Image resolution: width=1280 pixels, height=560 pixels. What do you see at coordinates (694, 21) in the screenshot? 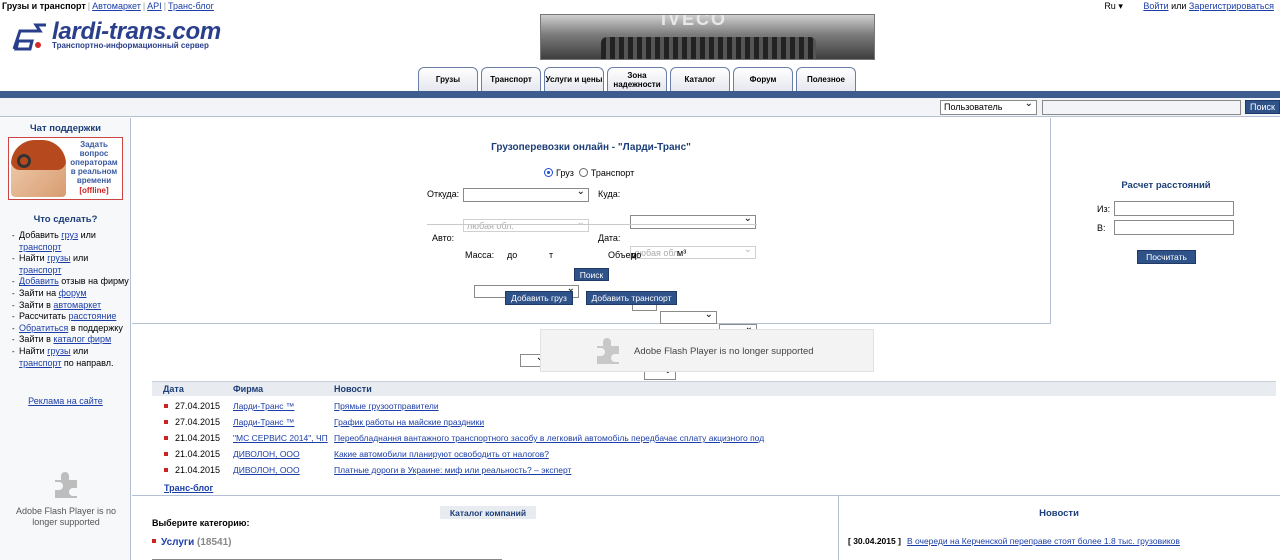
I see `banner-text: IVECO` at bounding box center [694, 21].